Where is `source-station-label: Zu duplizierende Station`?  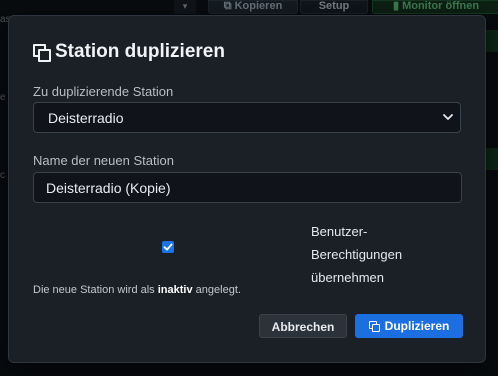
source-station-label: Zu duplizierende Station is located at coordinates (103, 91).